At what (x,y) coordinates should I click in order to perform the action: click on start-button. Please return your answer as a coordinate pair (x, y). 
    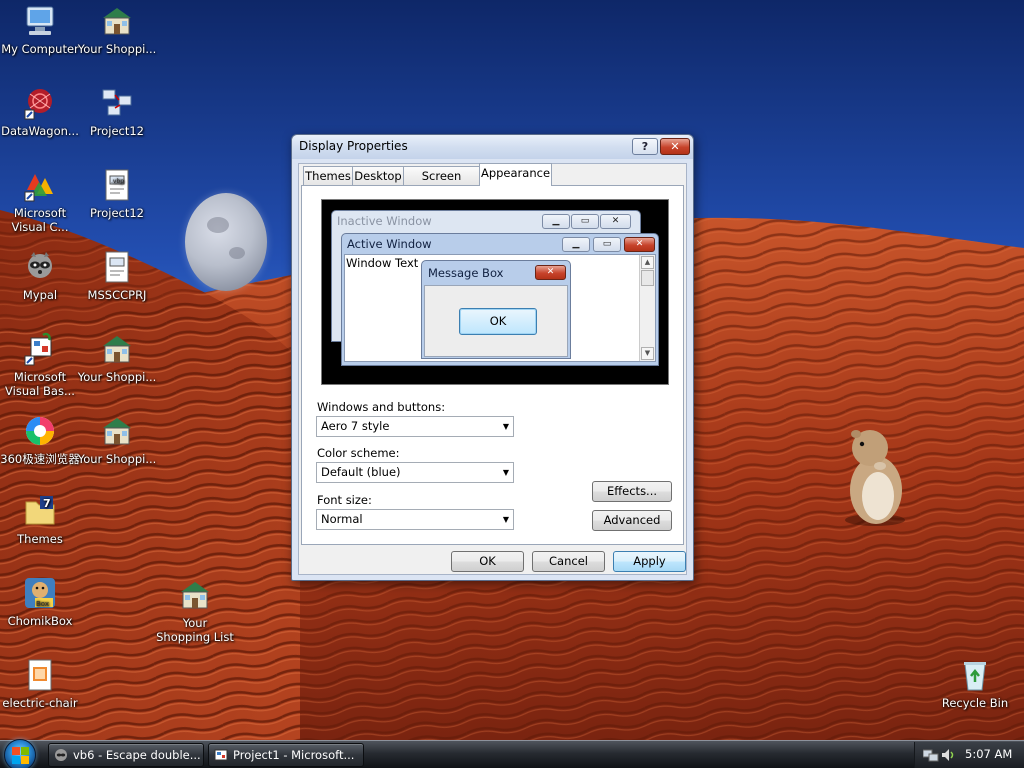
    Looking at the image, I should click on (20, 753).